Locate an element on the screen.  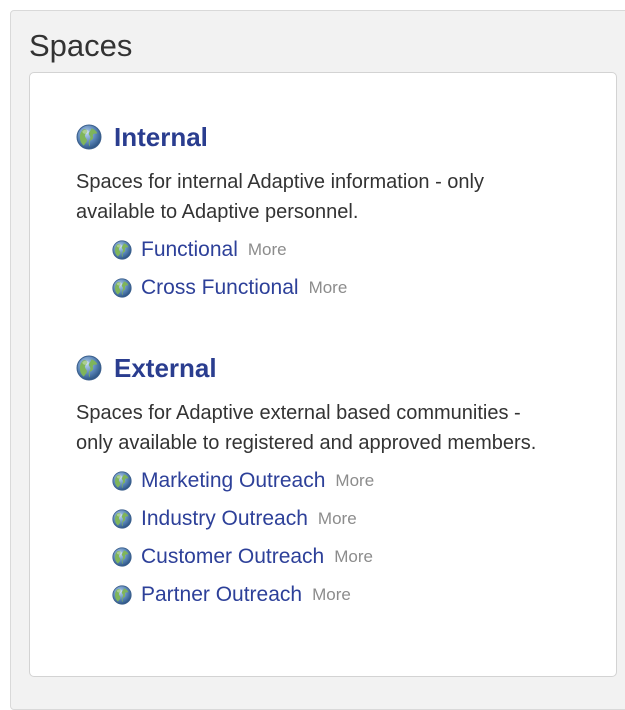
list-item: Marketing Outreach More is located at coordinates (334, 481).